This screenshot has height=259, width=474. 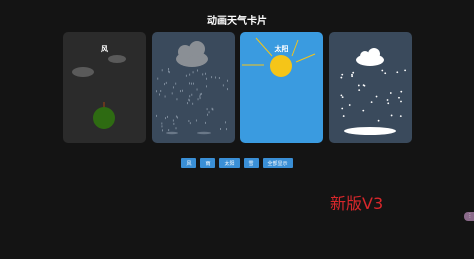 What do you see at coordinates (357, 203) in the screenshot?
I see `version-label: 新版V3` at bounding box center [357, 203].